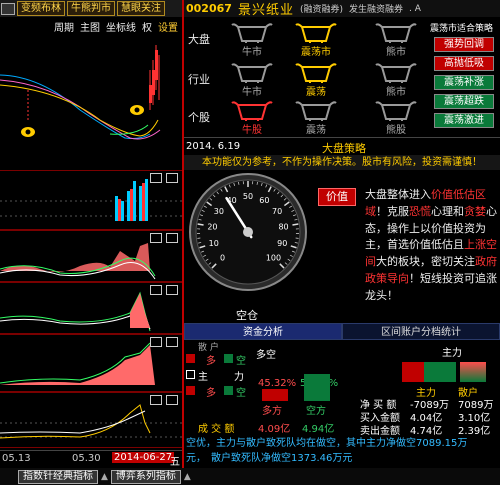 The width and height of the screenshot is (500, 485). What do you see at coordinates (141, 8) in the screenshot?
I see `toolbar-button-watch: 慧眼关注` at bounding box center [141, 8].